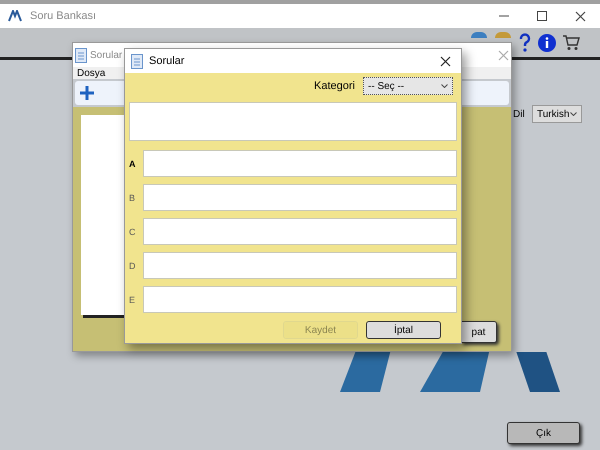 This screenshot has height=450, width=600. I want to click on category-label: Kategori, so click(334, 86).